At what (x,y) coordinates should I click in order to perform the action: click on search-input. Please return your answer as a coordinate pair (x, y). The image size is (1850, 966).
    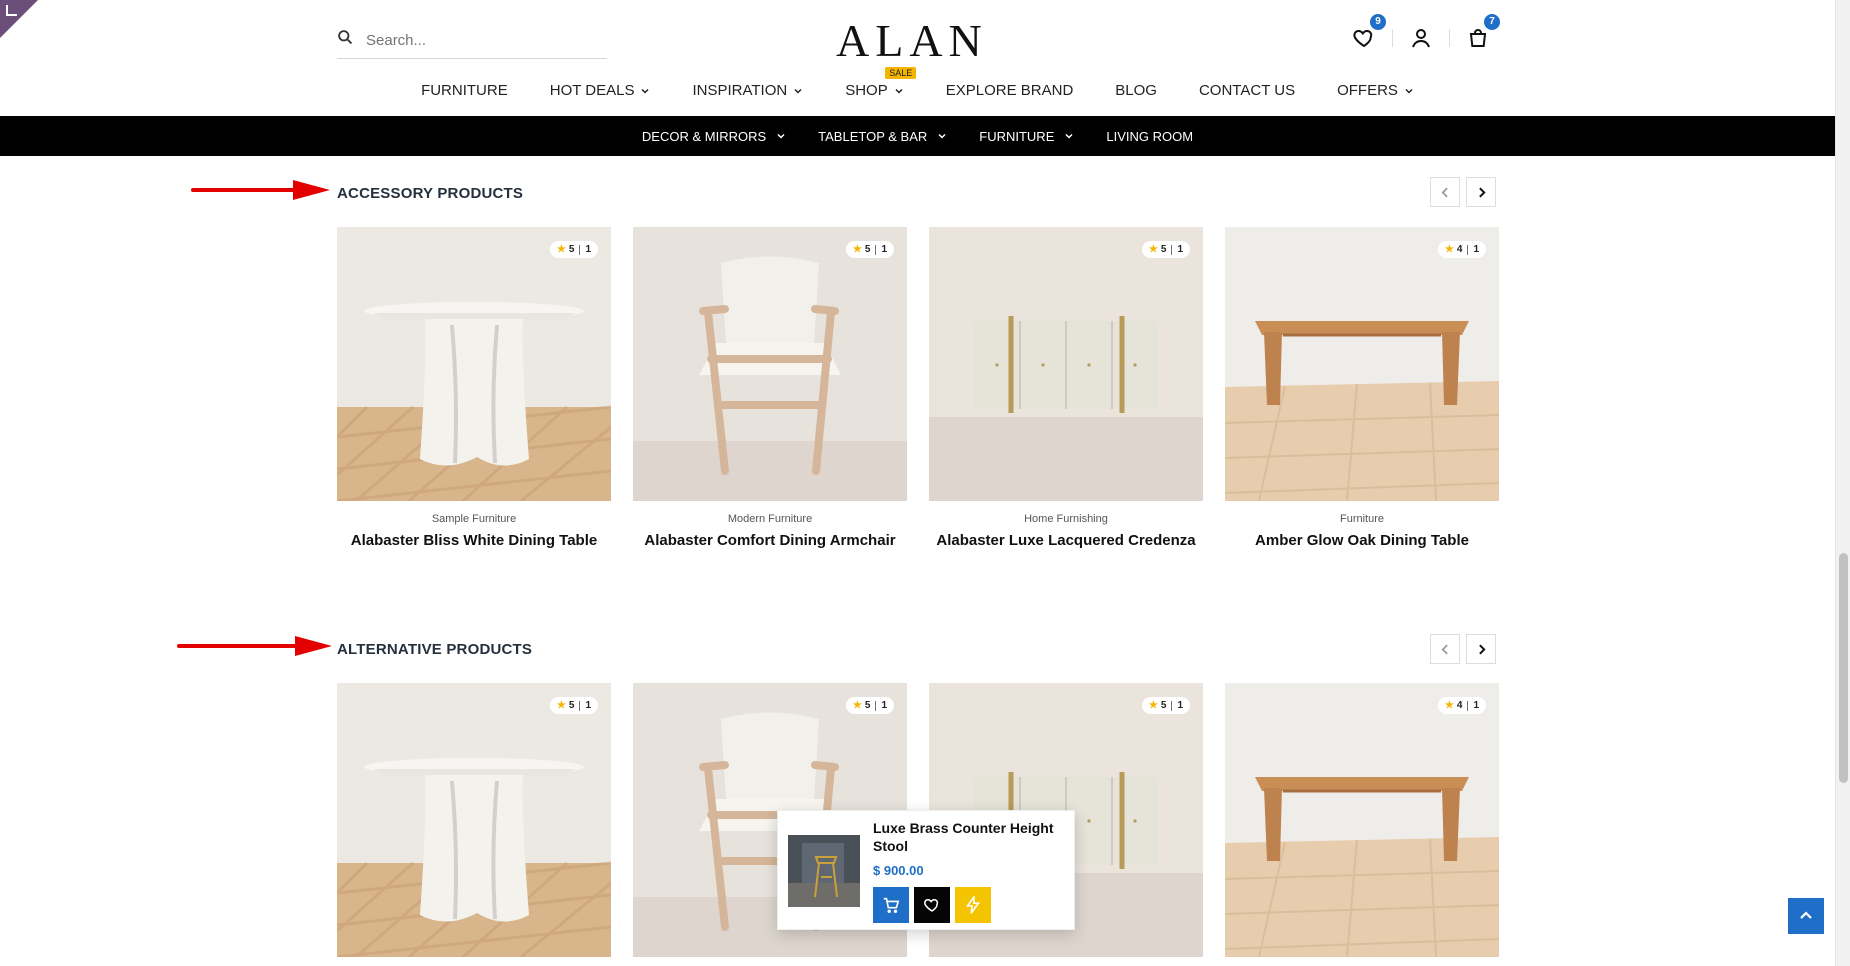
    Looking at the image, I should click on (476, 40).